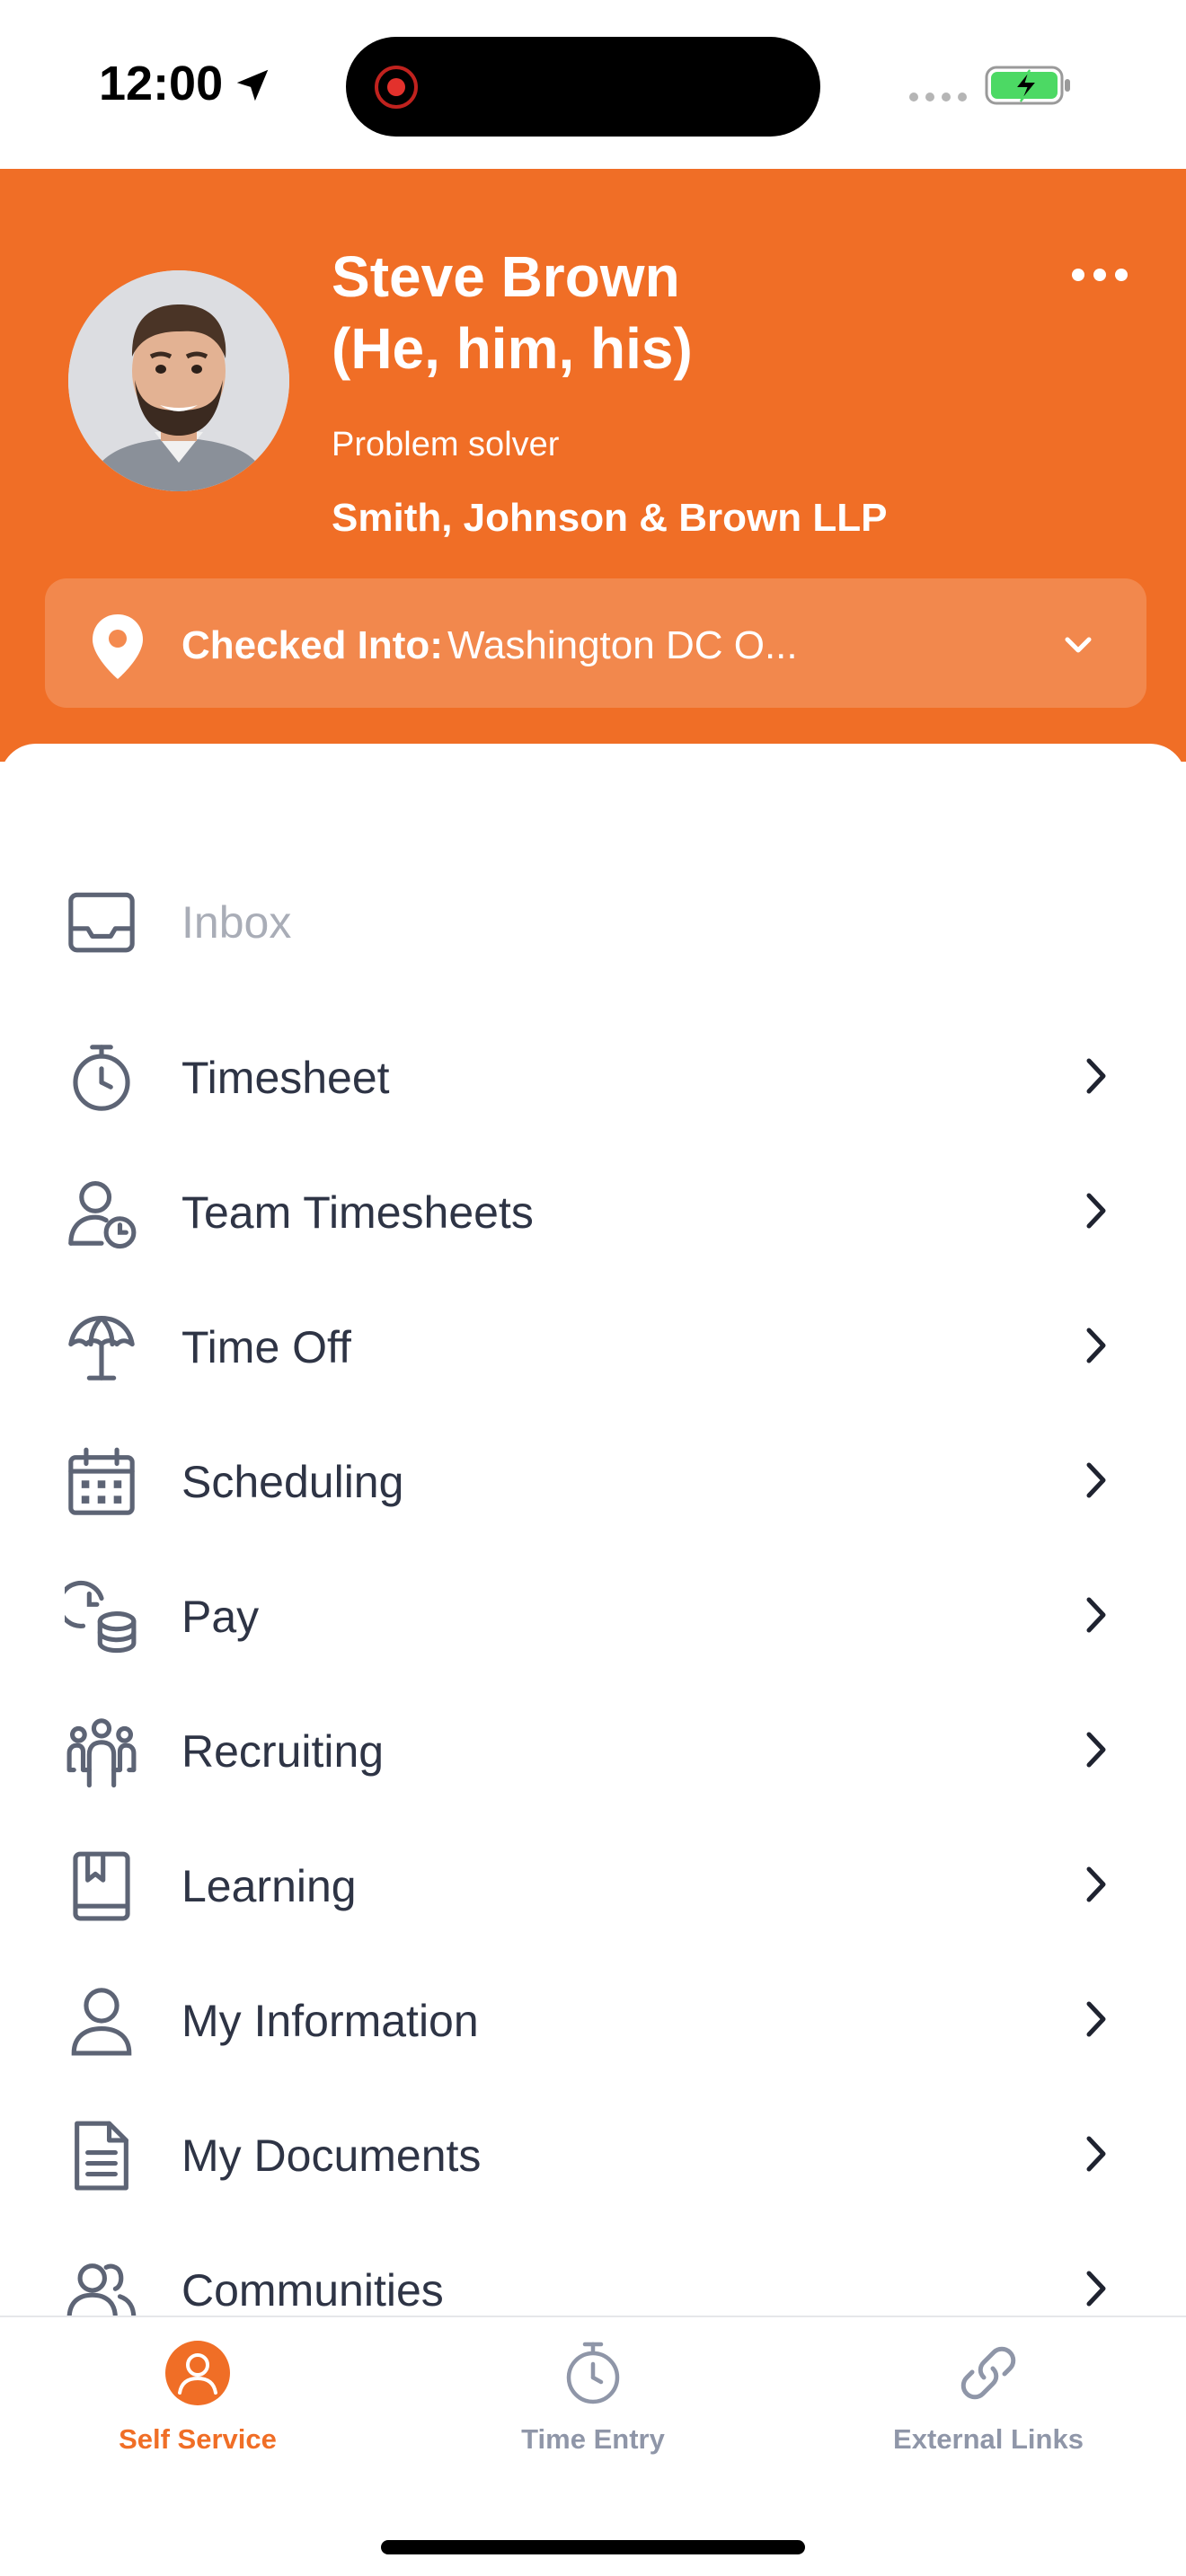  I want to click on menu-item-label: Learning, so click(269, 1886).